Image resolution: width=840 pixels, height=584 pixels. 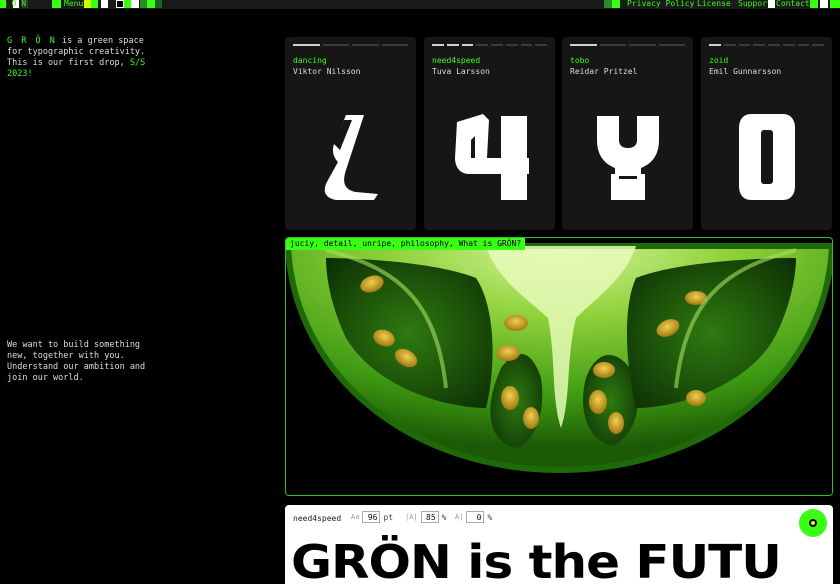 What do you see at coordinates (14, 4) in the screenshot?
I see `logo: G Ö N` at bounding box center [14, 4].